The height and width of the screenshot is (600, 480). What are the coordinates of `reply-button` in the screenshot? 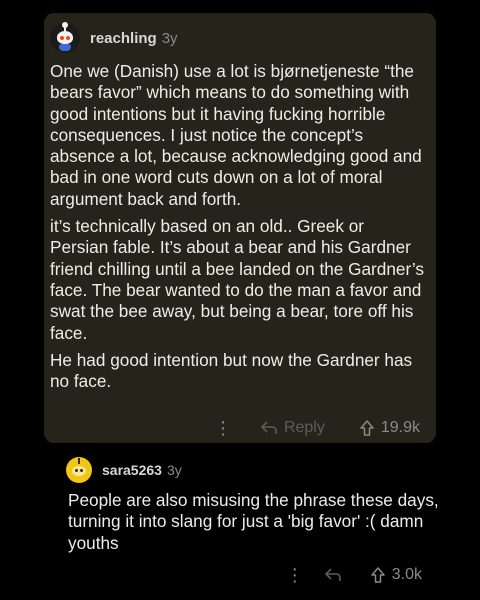 It's located at (333, 575).